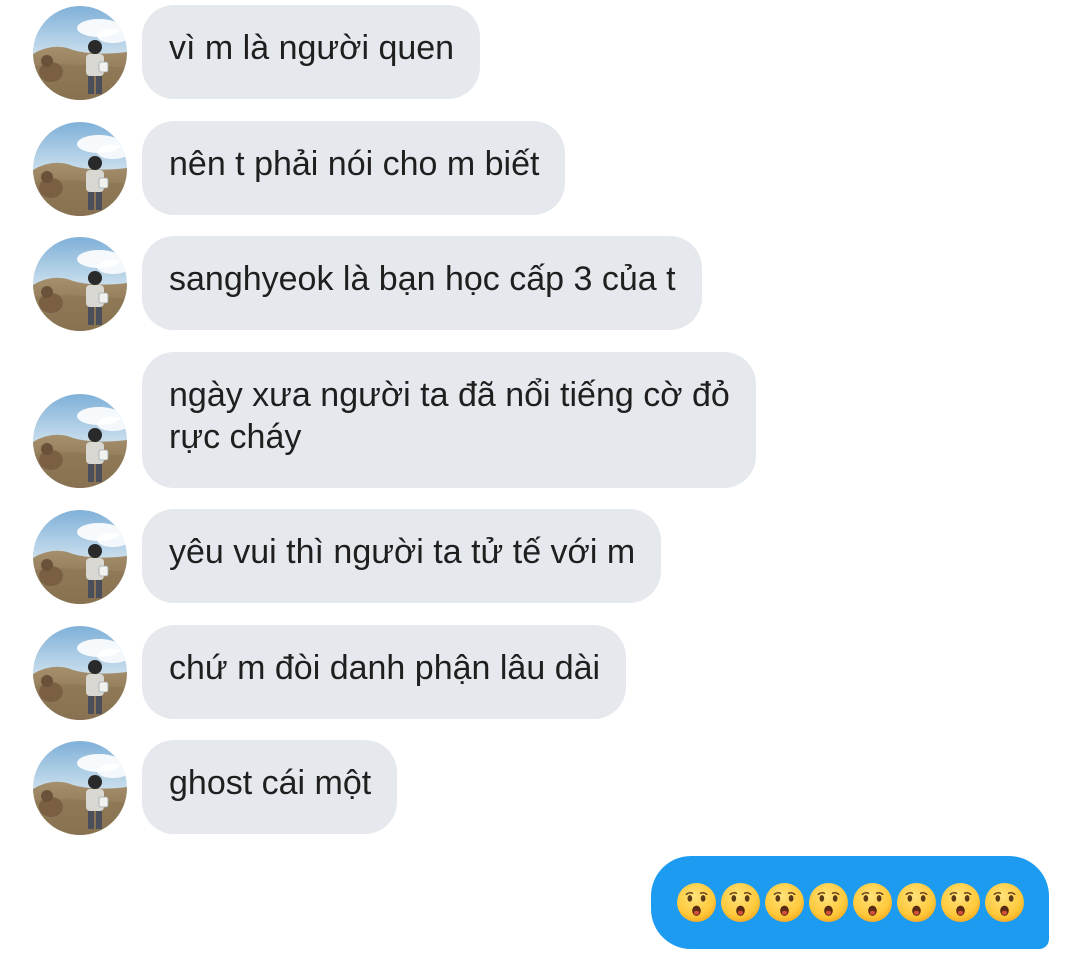  Describe the element at coordinates (270, 783) in the screenshot. I see `message-text: ghost cái một` at that location.